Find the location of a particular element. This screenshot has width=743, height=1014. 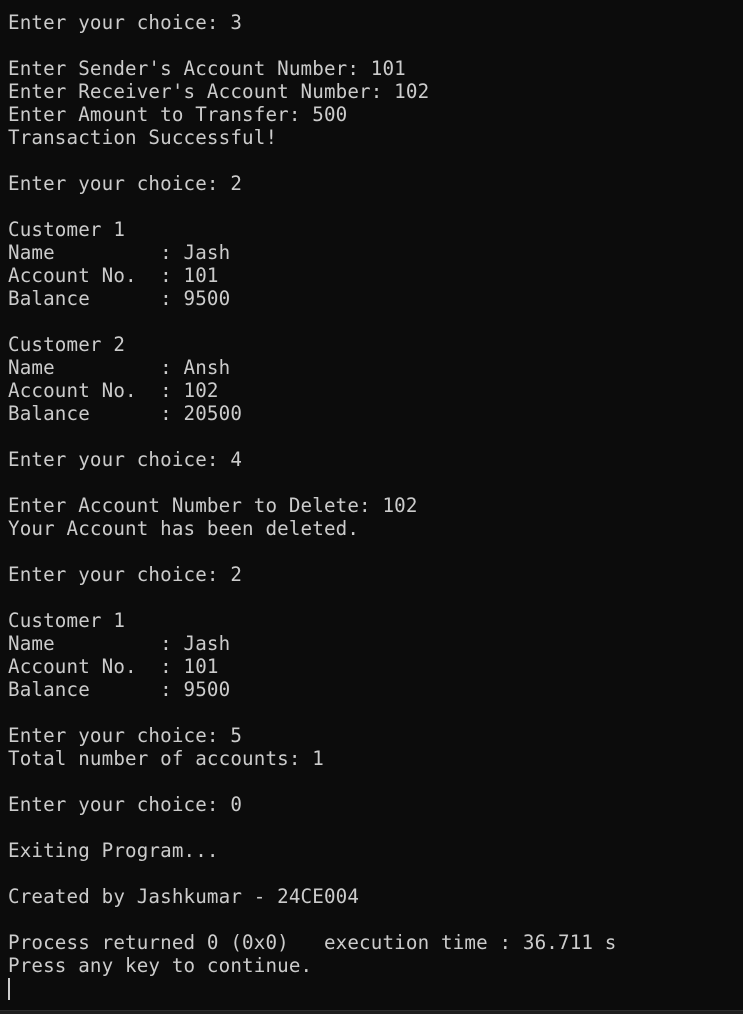

console-line: Enter Amount to Transfer: 500 is located at coordinates (178, 114).